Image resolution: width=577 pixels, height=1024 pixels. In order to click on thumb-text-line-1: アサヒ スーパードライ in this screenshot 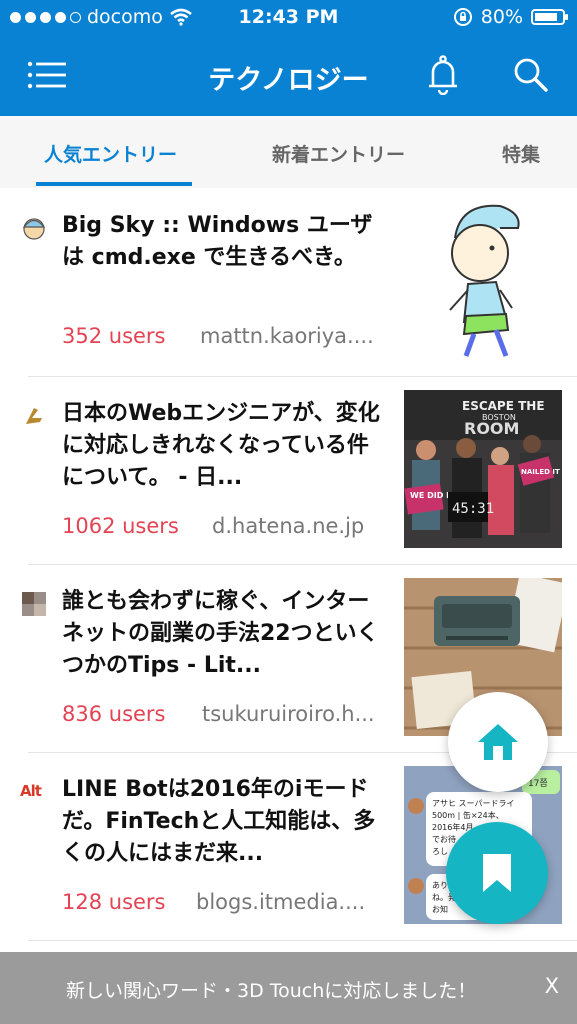, I will do `click(473, 803)`.